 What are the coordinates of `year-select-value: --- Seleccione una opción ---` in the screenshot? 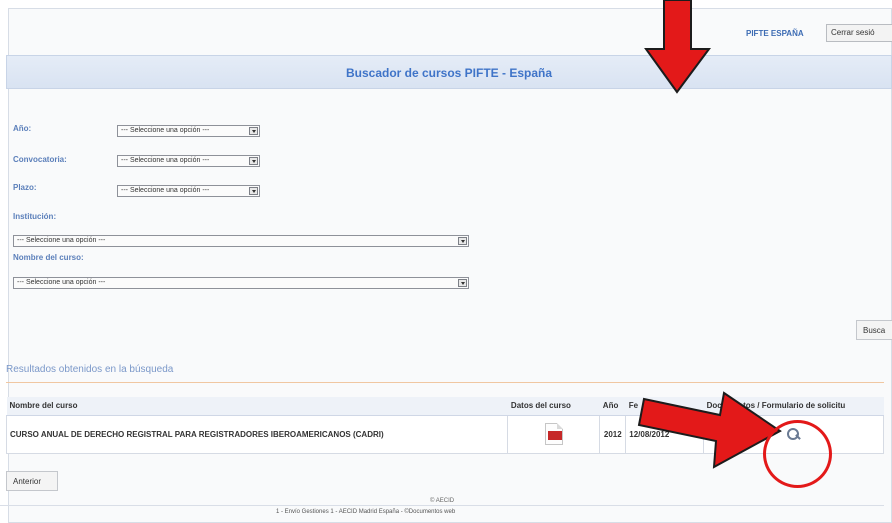 It's located at (165, 130).